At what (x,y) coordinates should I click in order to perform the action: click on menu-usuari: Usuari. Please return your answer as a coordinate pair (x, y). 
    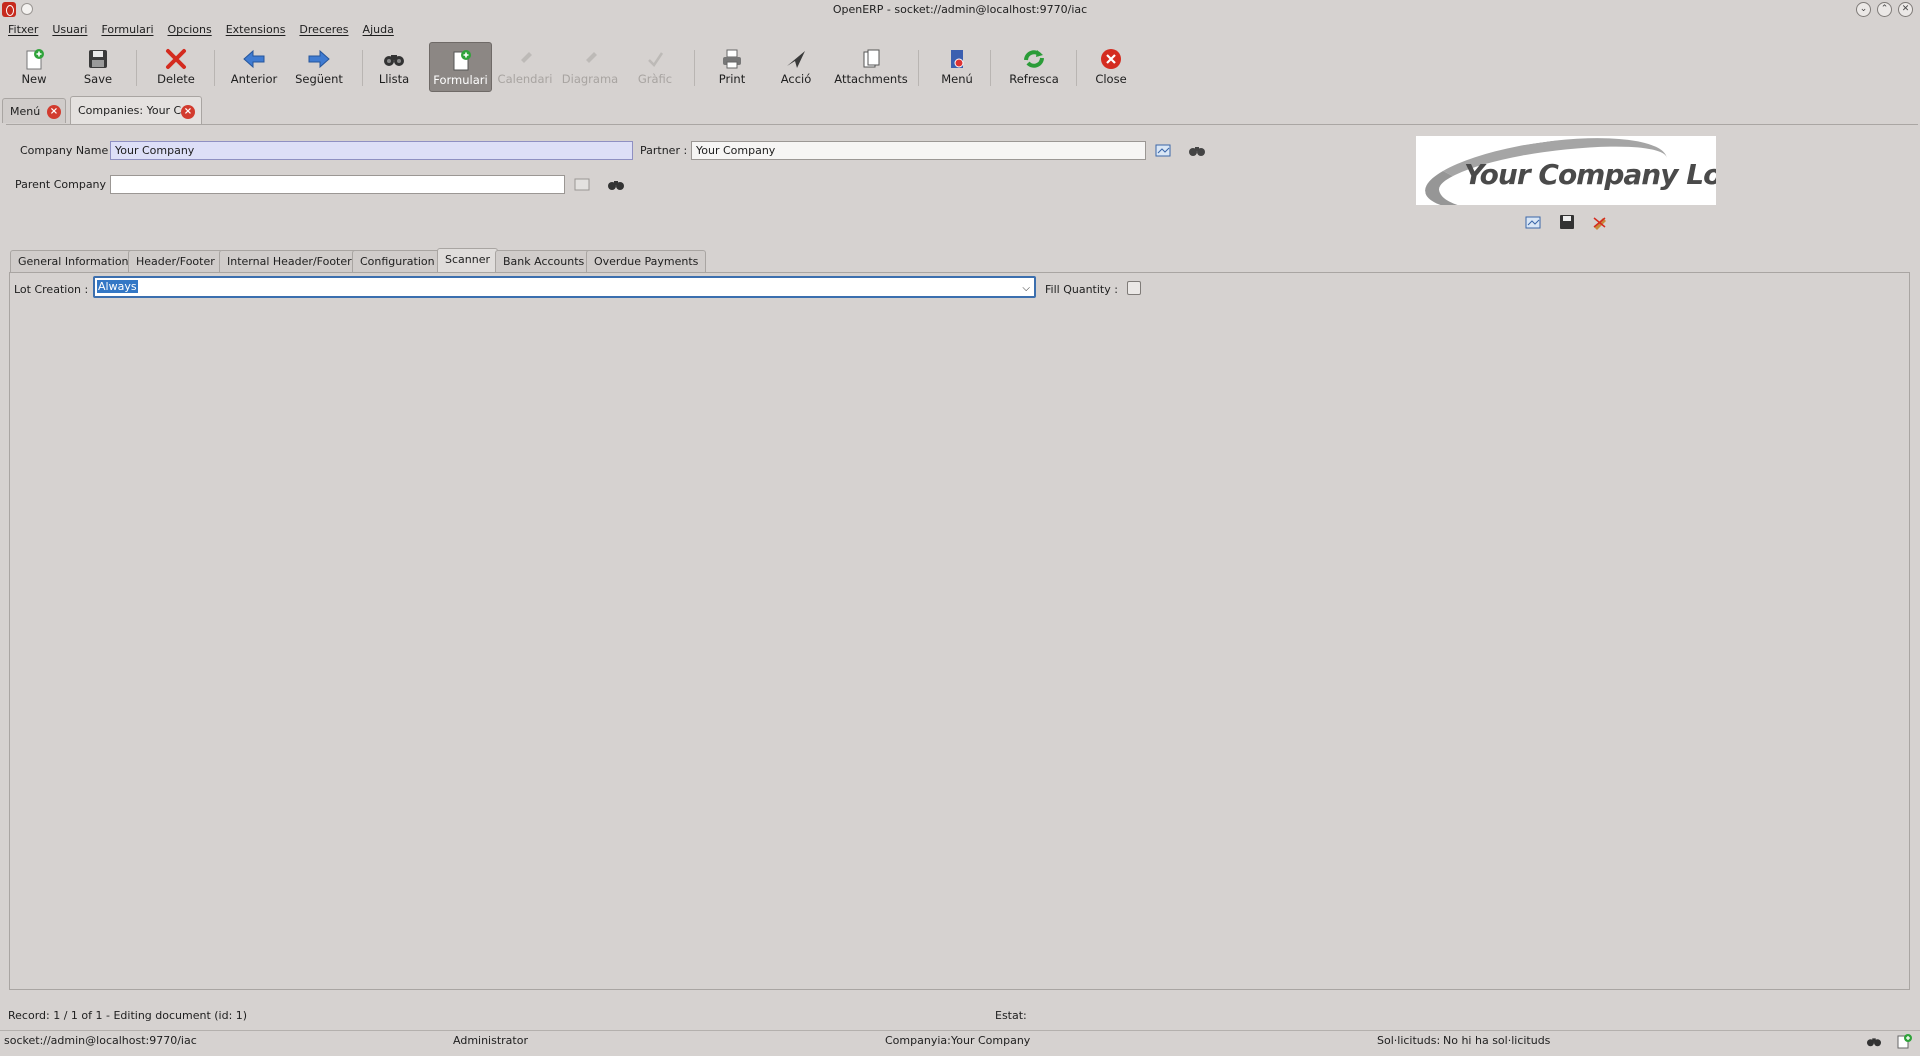
    Looking at the image, I should click on (68, 30).